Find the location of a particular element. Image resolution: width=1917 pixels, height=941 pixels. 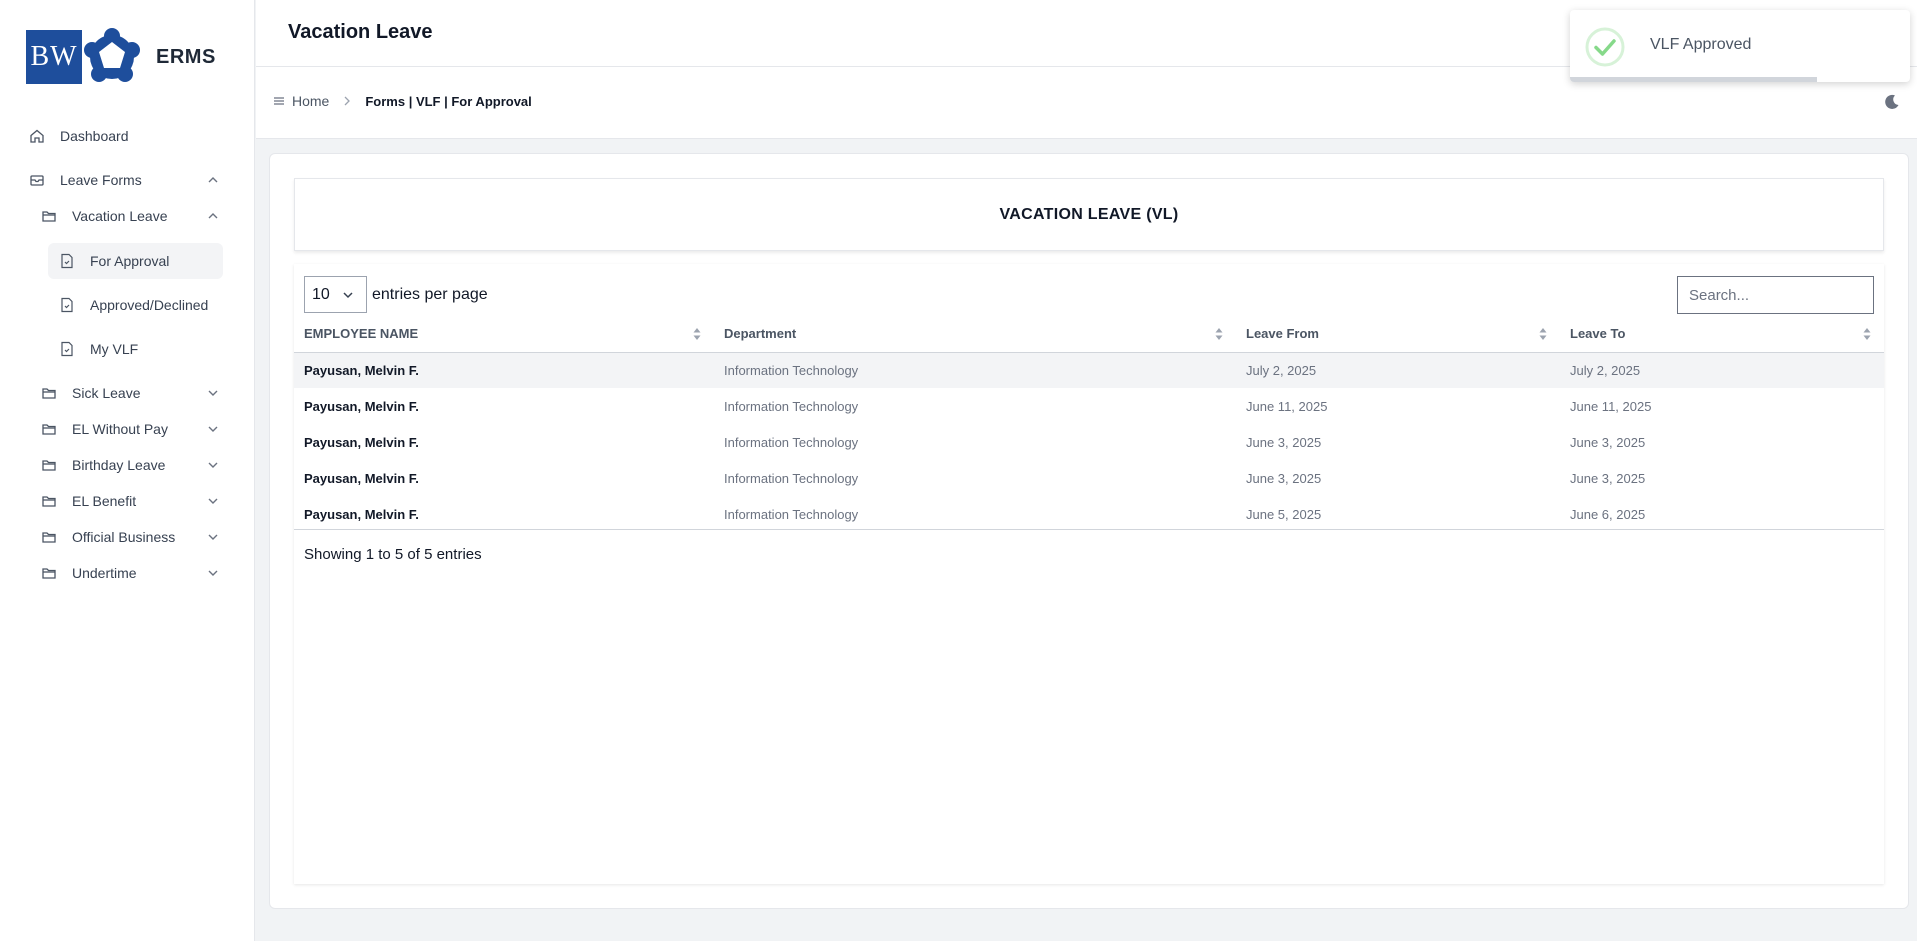

sidebar-item-label: For Approval is located at coordinates (130, 261).